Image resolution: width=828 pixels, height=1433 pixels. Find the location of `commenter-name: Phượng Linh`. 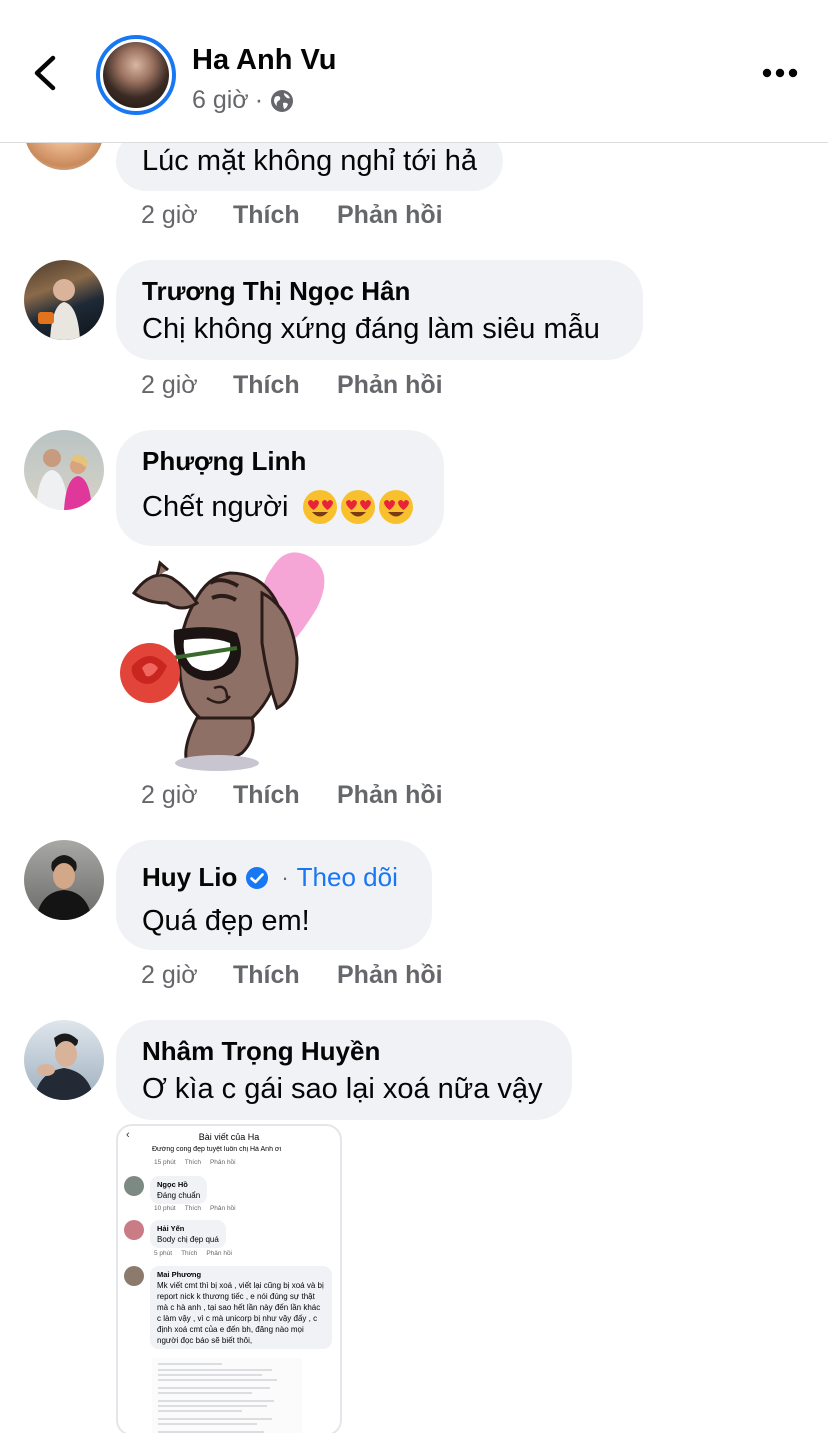

commenter-name: Phượng Linh is located at coordinates (280, 461).